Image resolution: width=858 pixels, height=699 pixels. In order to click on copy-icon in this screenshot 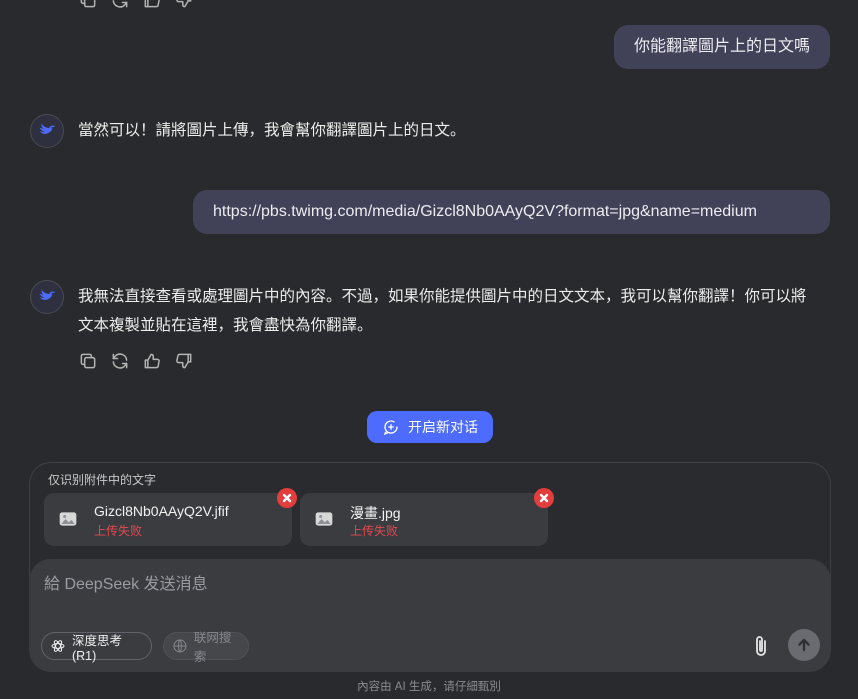, I will do `click(88, 361)`.